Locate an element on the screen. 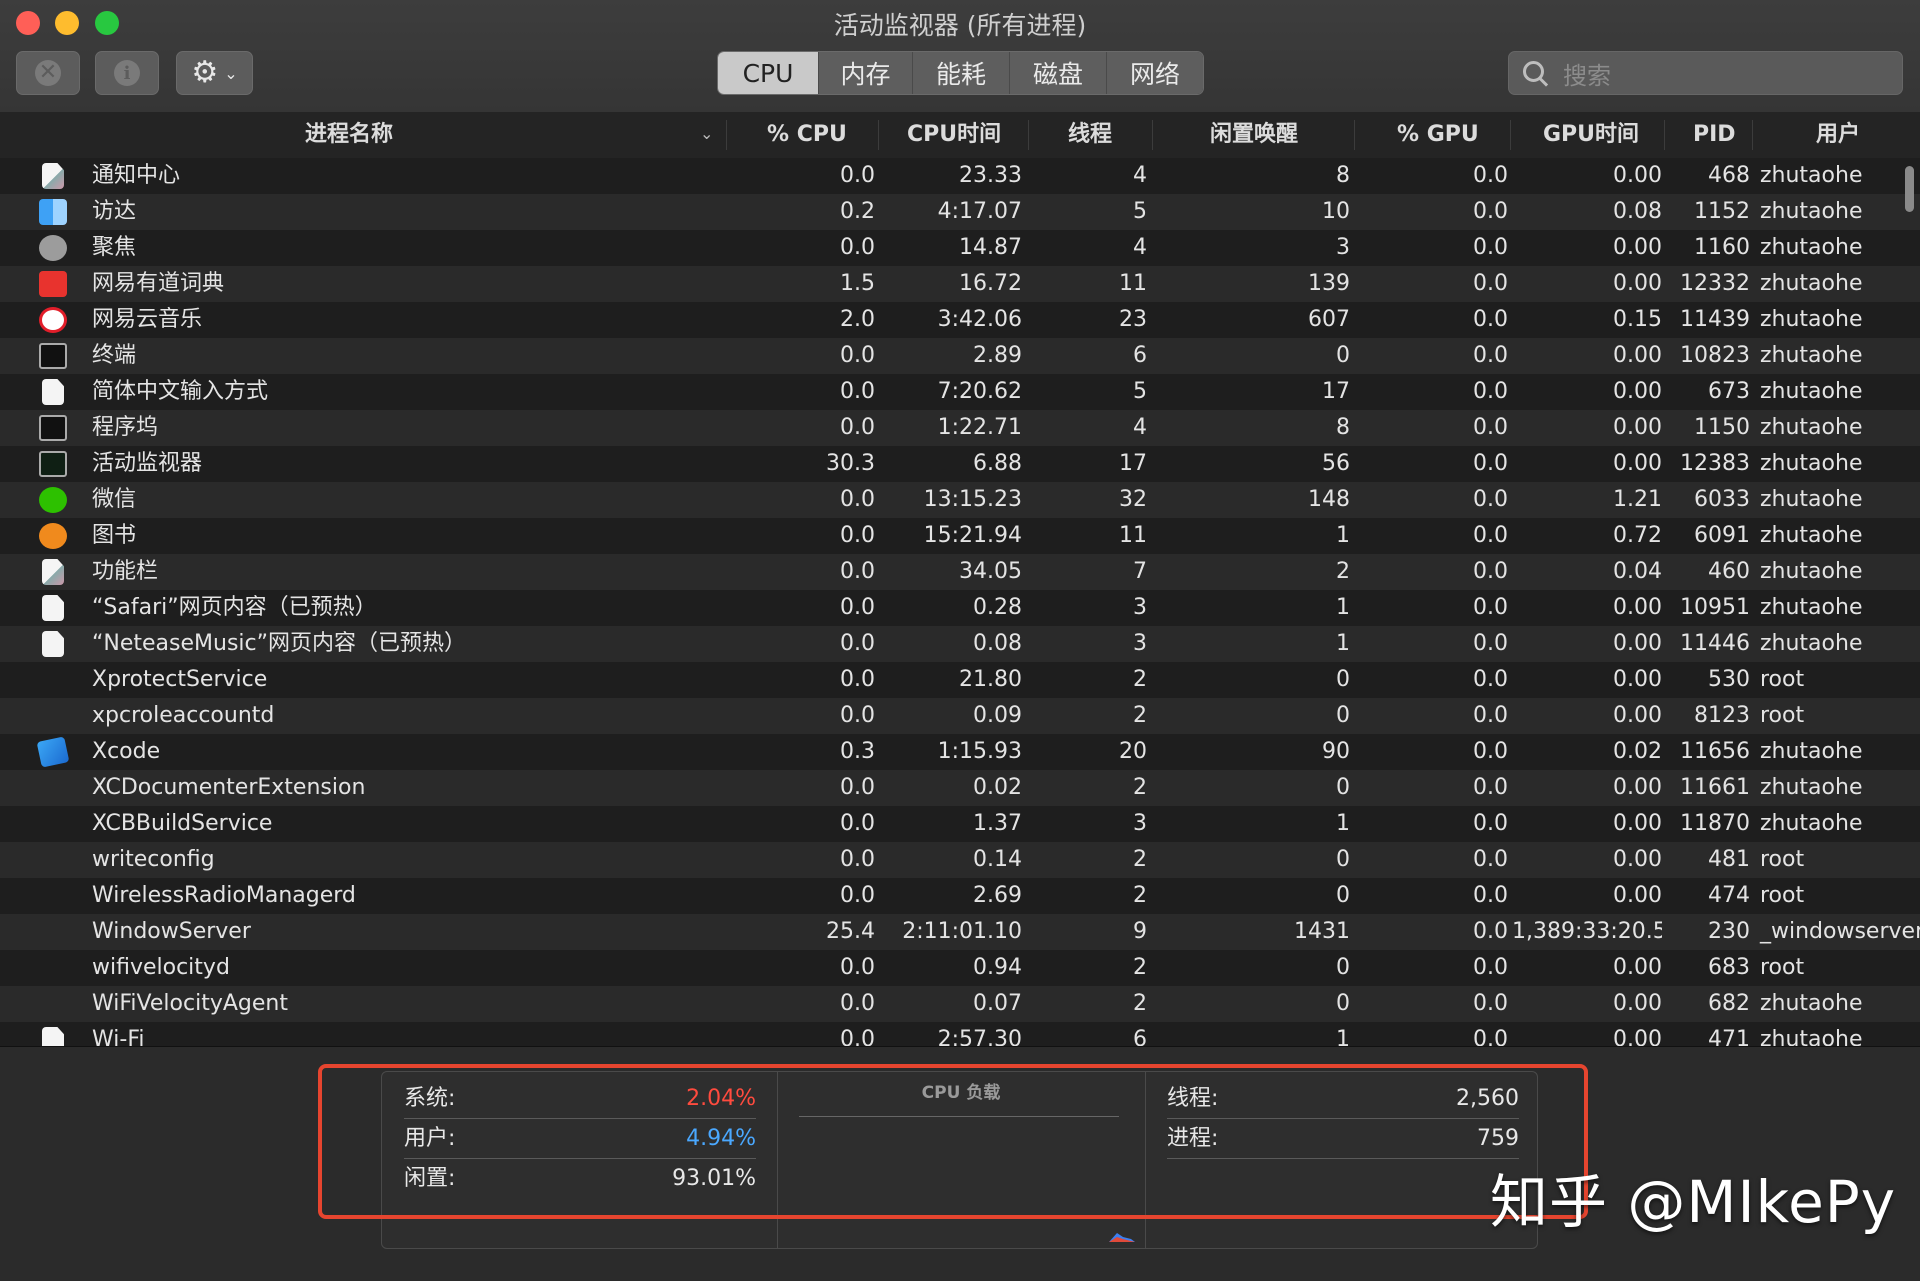 The height and width of the screenshot is (1281, 1920). table-row: 终端 0.0 2.89 6 0 0.0 0.00 10823 zhutaohe is located at coordinates (960, 356).